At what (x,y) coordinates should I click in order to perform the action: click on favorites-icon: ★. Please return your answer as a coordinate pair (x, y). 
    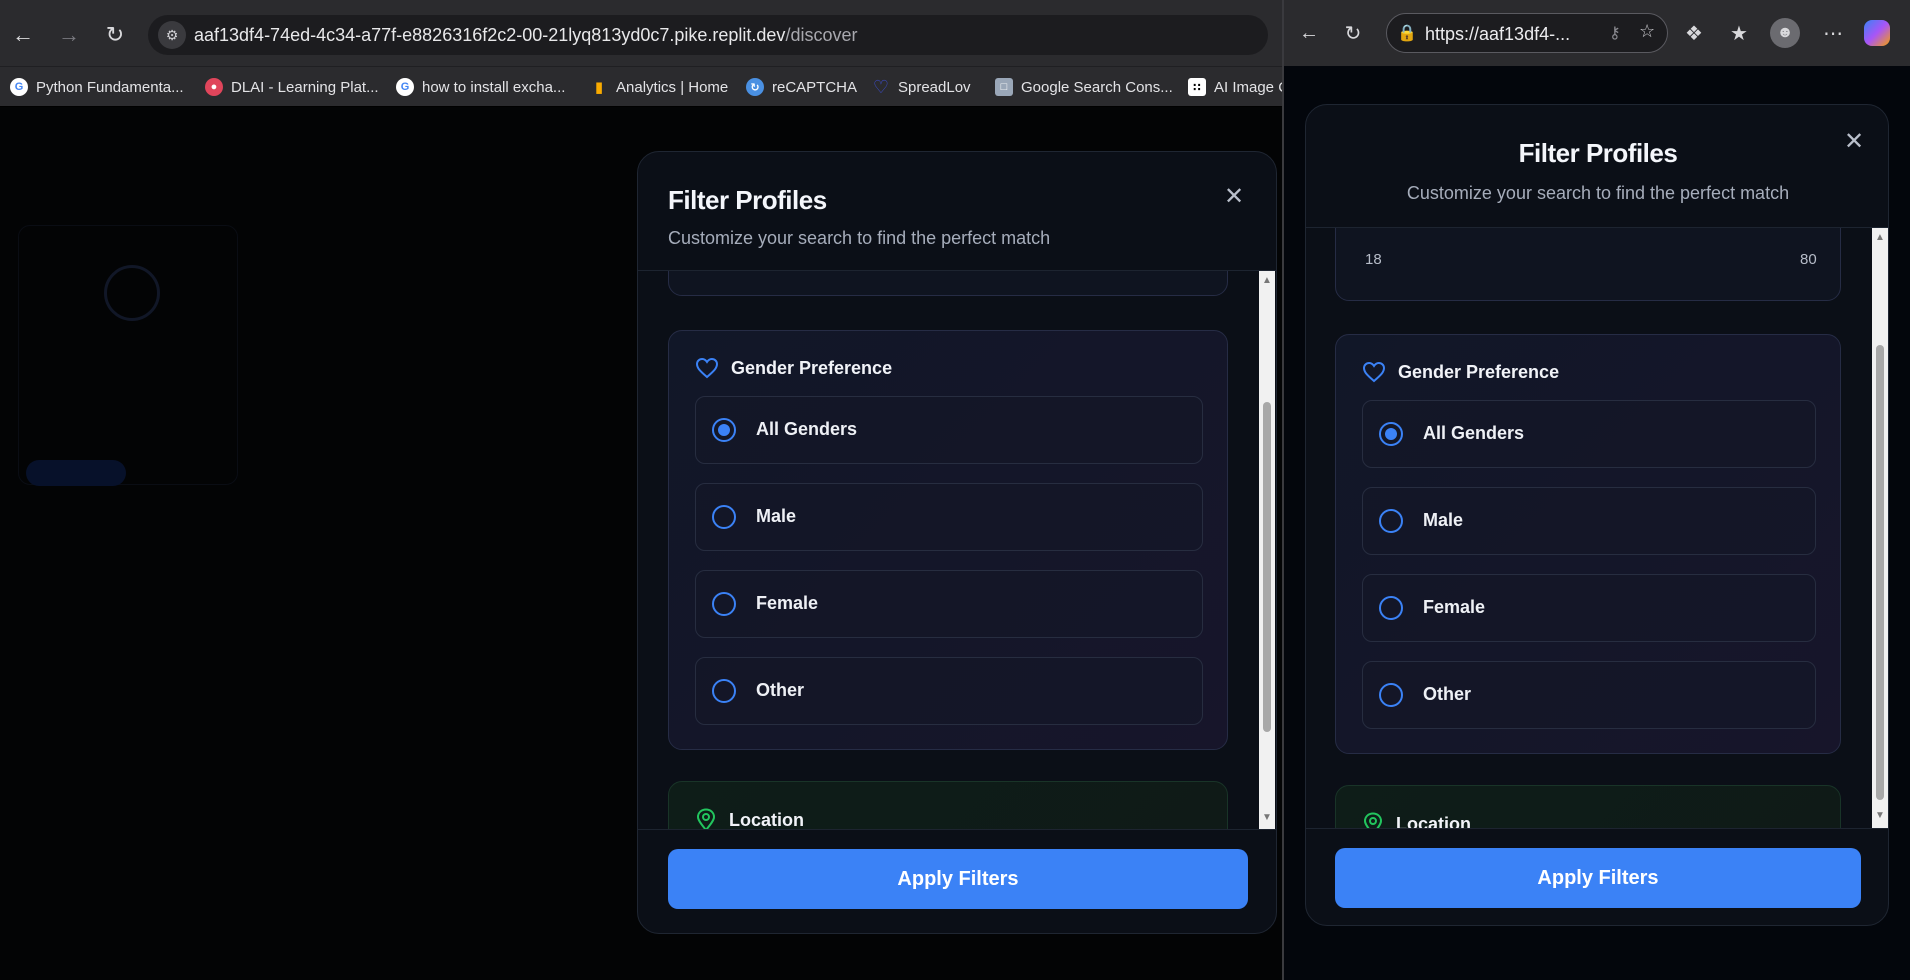
    Looking at the image, I should click on (1739, 33).